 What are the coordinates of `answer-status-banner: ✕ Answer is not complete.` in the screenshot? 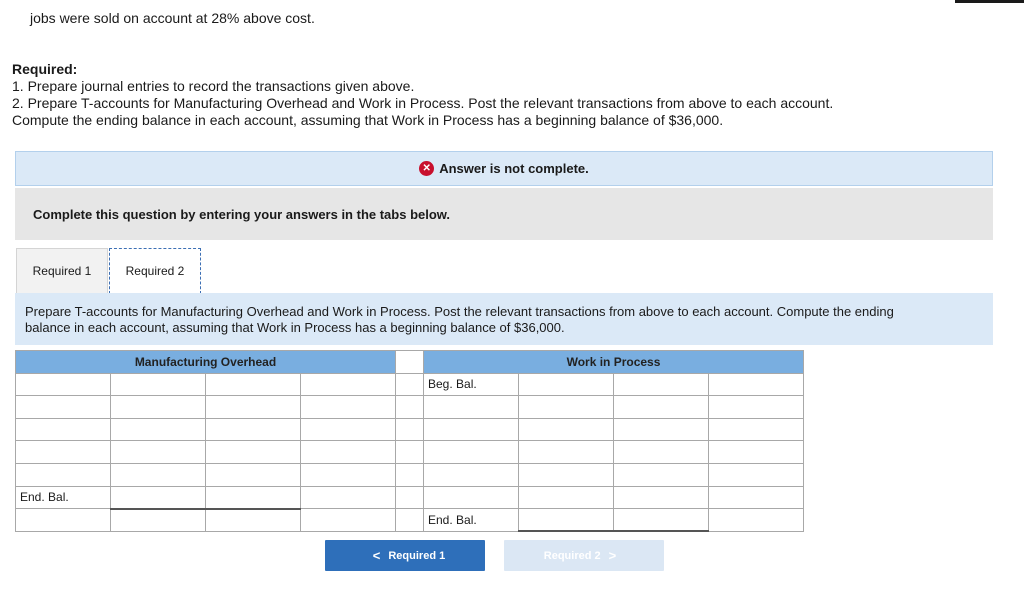 It's located at (504, 168).